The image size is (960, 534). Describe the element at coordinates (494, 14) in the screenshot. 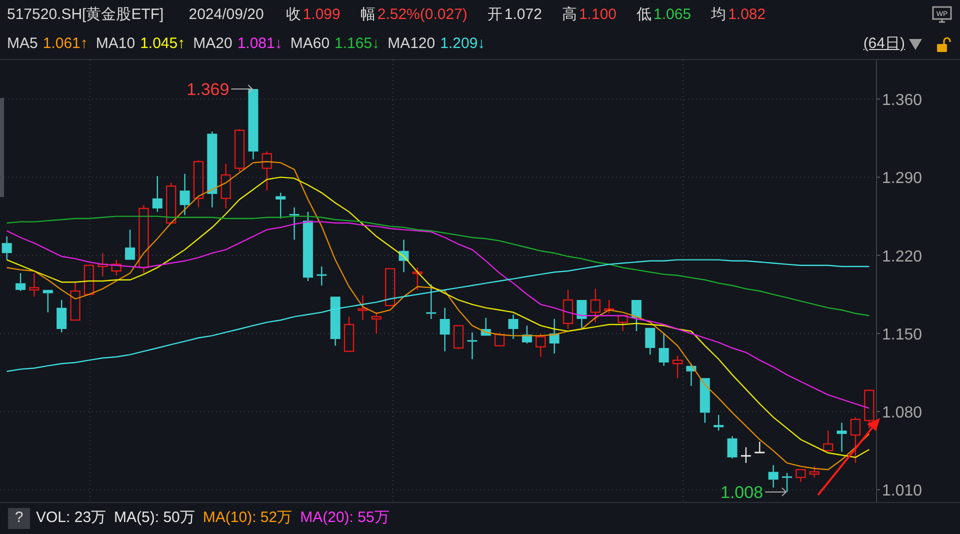

I see `quote-label: 开` at that location.